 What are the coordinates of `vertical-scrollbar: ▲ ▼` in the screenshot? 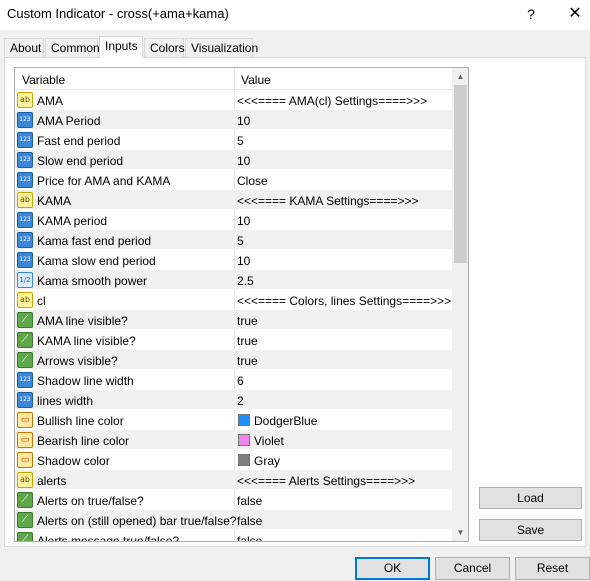 It's located at (460, 304).